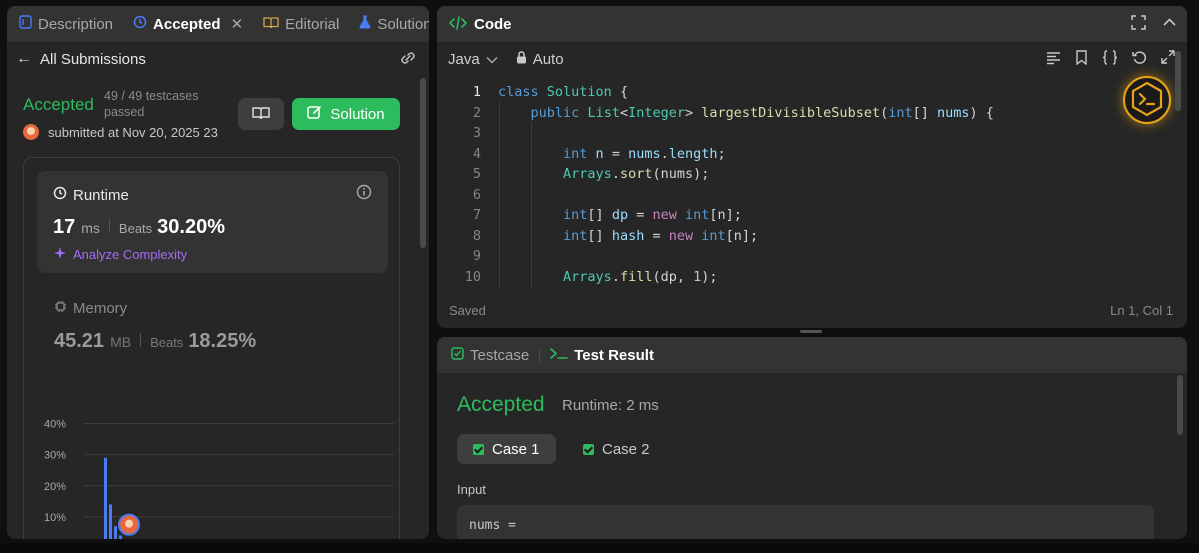  Describe the element at coordinates (408, 59) in the screenshot. I see `share-link-icon` at that location.